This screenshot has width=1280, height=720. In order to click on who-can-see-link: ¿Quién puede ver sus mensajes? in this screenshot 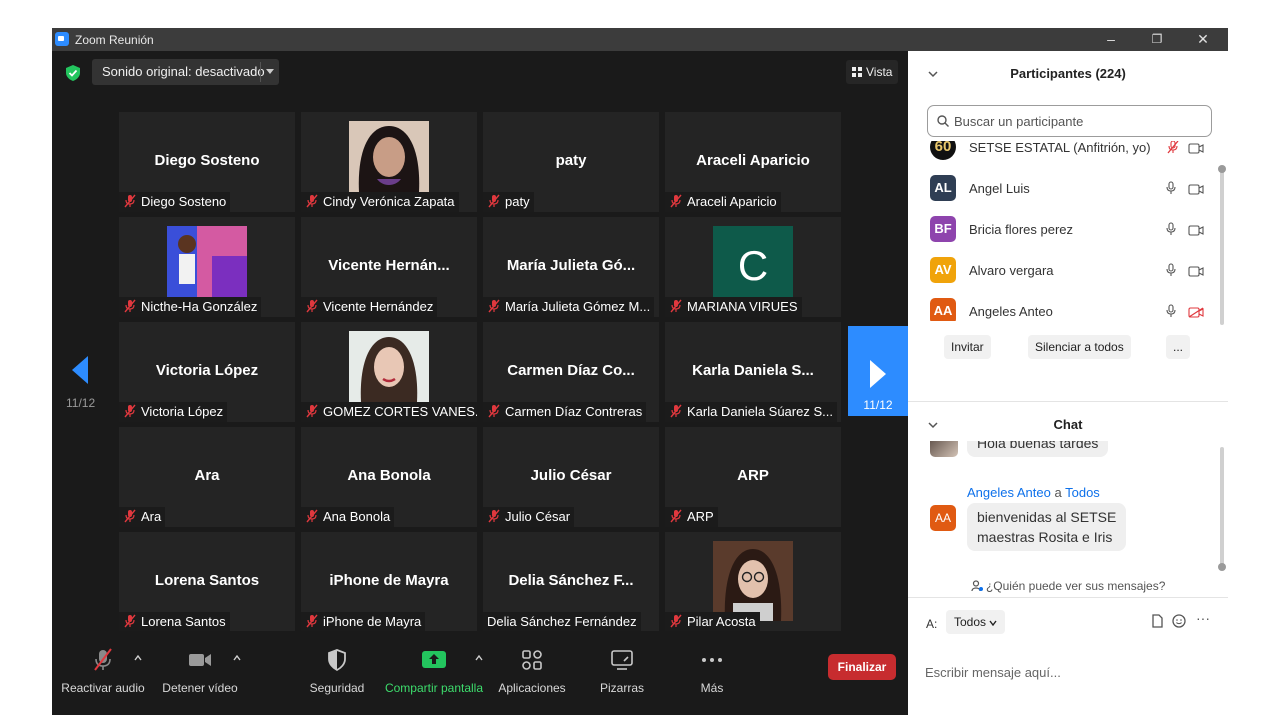, I will do `click(1068, 586)`.